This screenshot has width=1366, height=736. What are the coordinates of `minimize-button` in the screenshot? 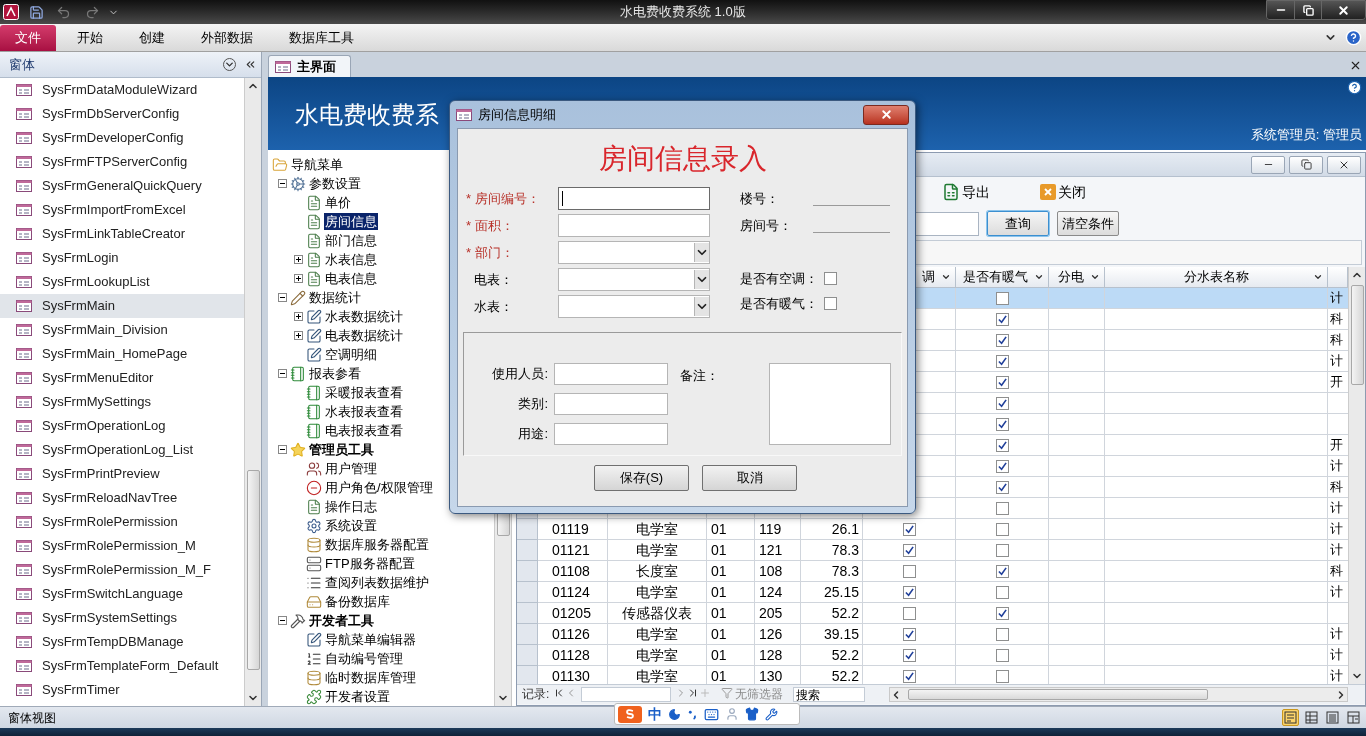 It's located at (1280, 10).